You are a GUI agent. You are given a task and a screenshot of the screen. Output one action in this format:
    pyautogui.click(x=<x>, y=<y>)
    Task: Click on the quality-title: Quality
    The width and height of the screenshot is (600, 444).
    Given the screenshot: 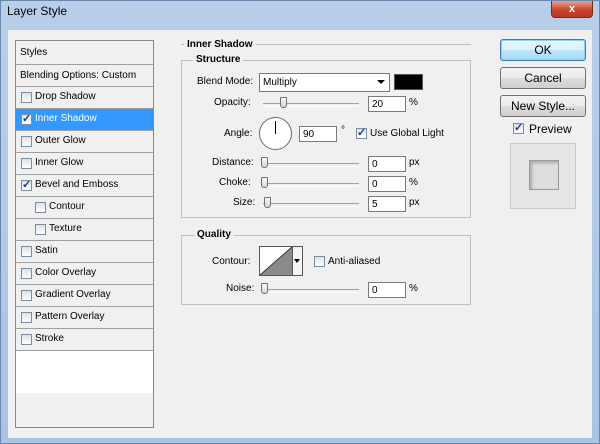 What is the action you would take?
    pyautogui.click(x=214, y=234)
    